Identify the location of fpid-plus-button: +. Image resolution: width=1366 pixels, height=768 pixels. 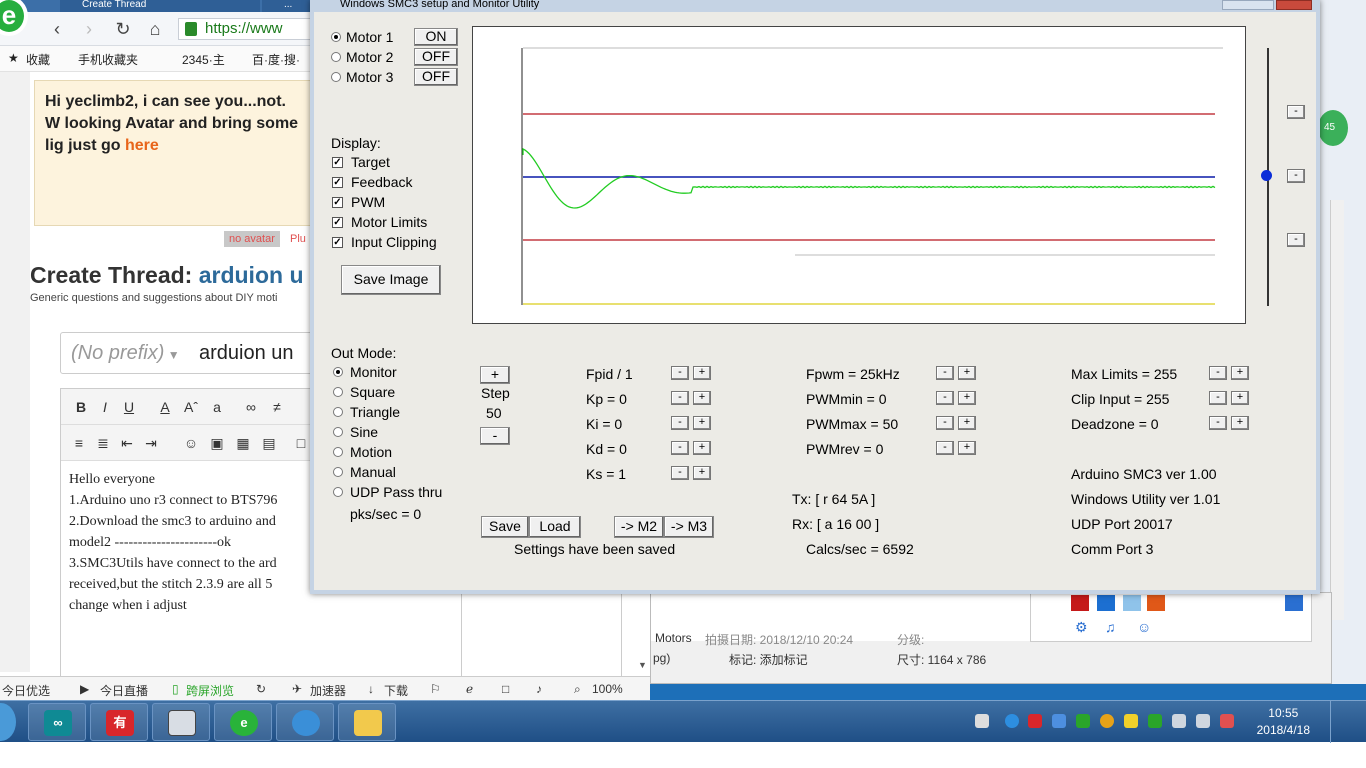
(702, 373).